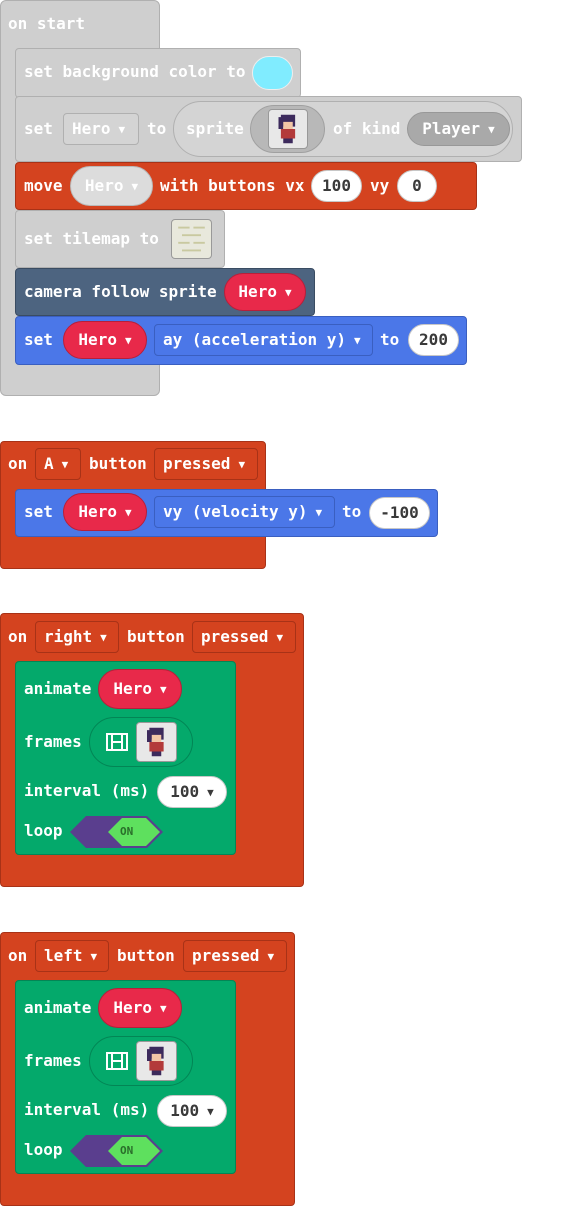 Image resolution: width=574 pixels, height=1207 pixels. Describe the element at coordinates (58, 688) in the screenshot. I see `right-animate-label: animate` at that location.